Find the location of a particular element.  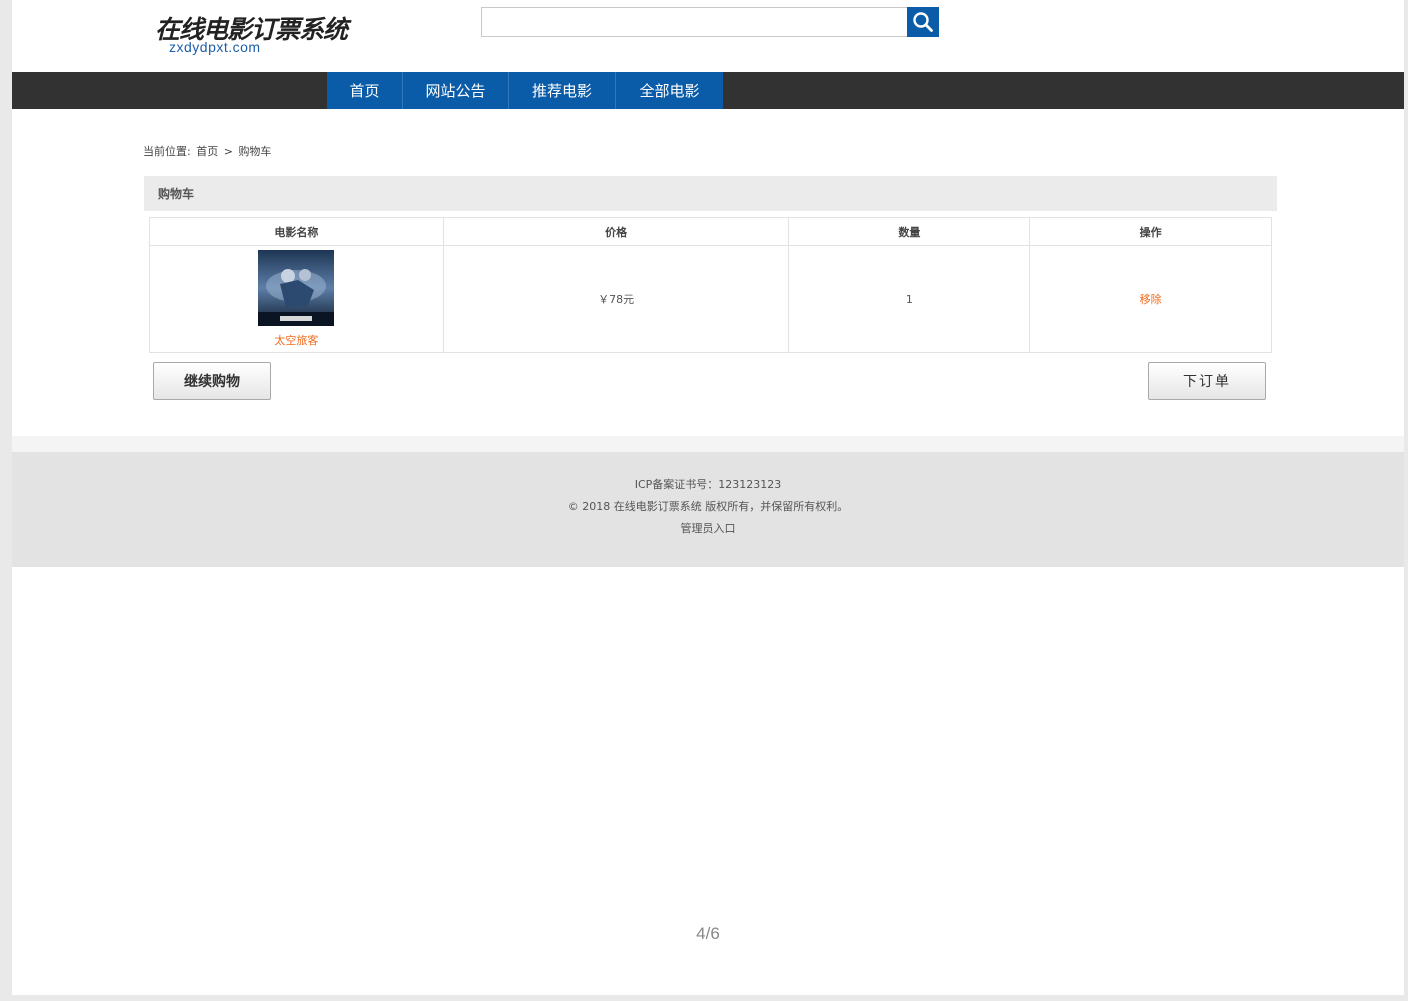

breadcrumb-prefix: 当前位置: is located at coordinates (167, 151).